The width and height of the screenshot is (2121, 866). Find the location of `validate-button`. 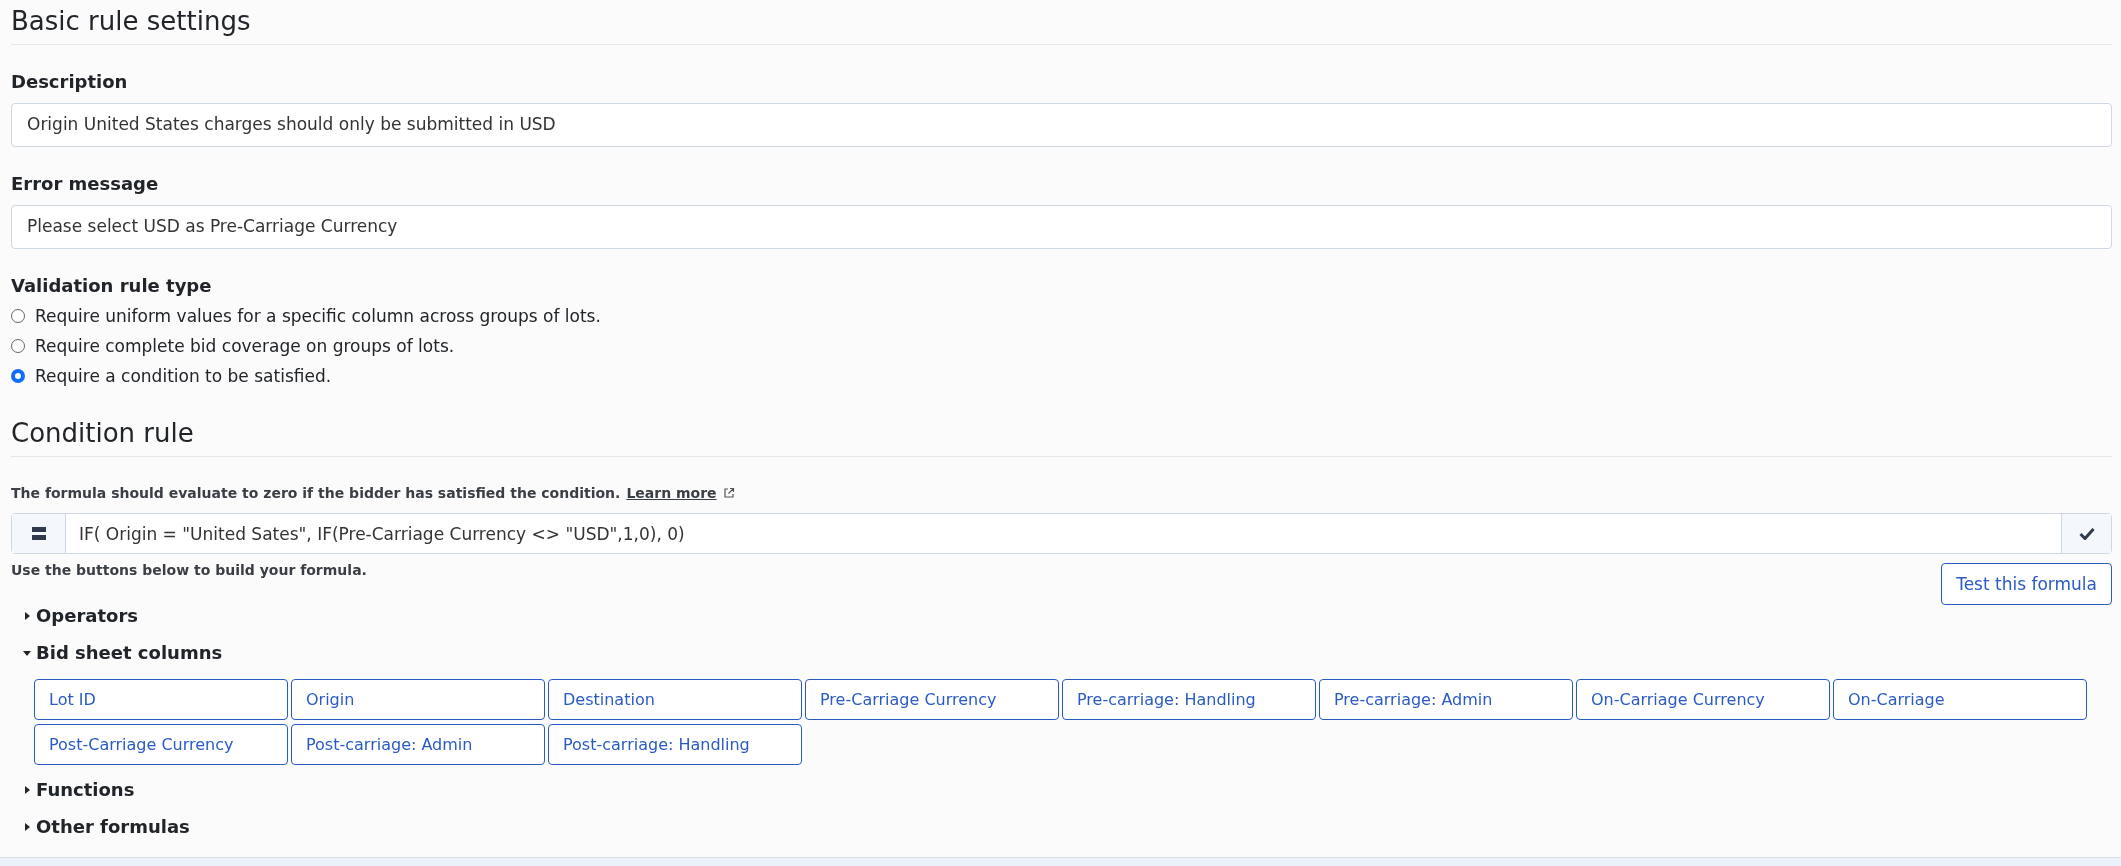

validate-button is located at coordinates (2086, 533).